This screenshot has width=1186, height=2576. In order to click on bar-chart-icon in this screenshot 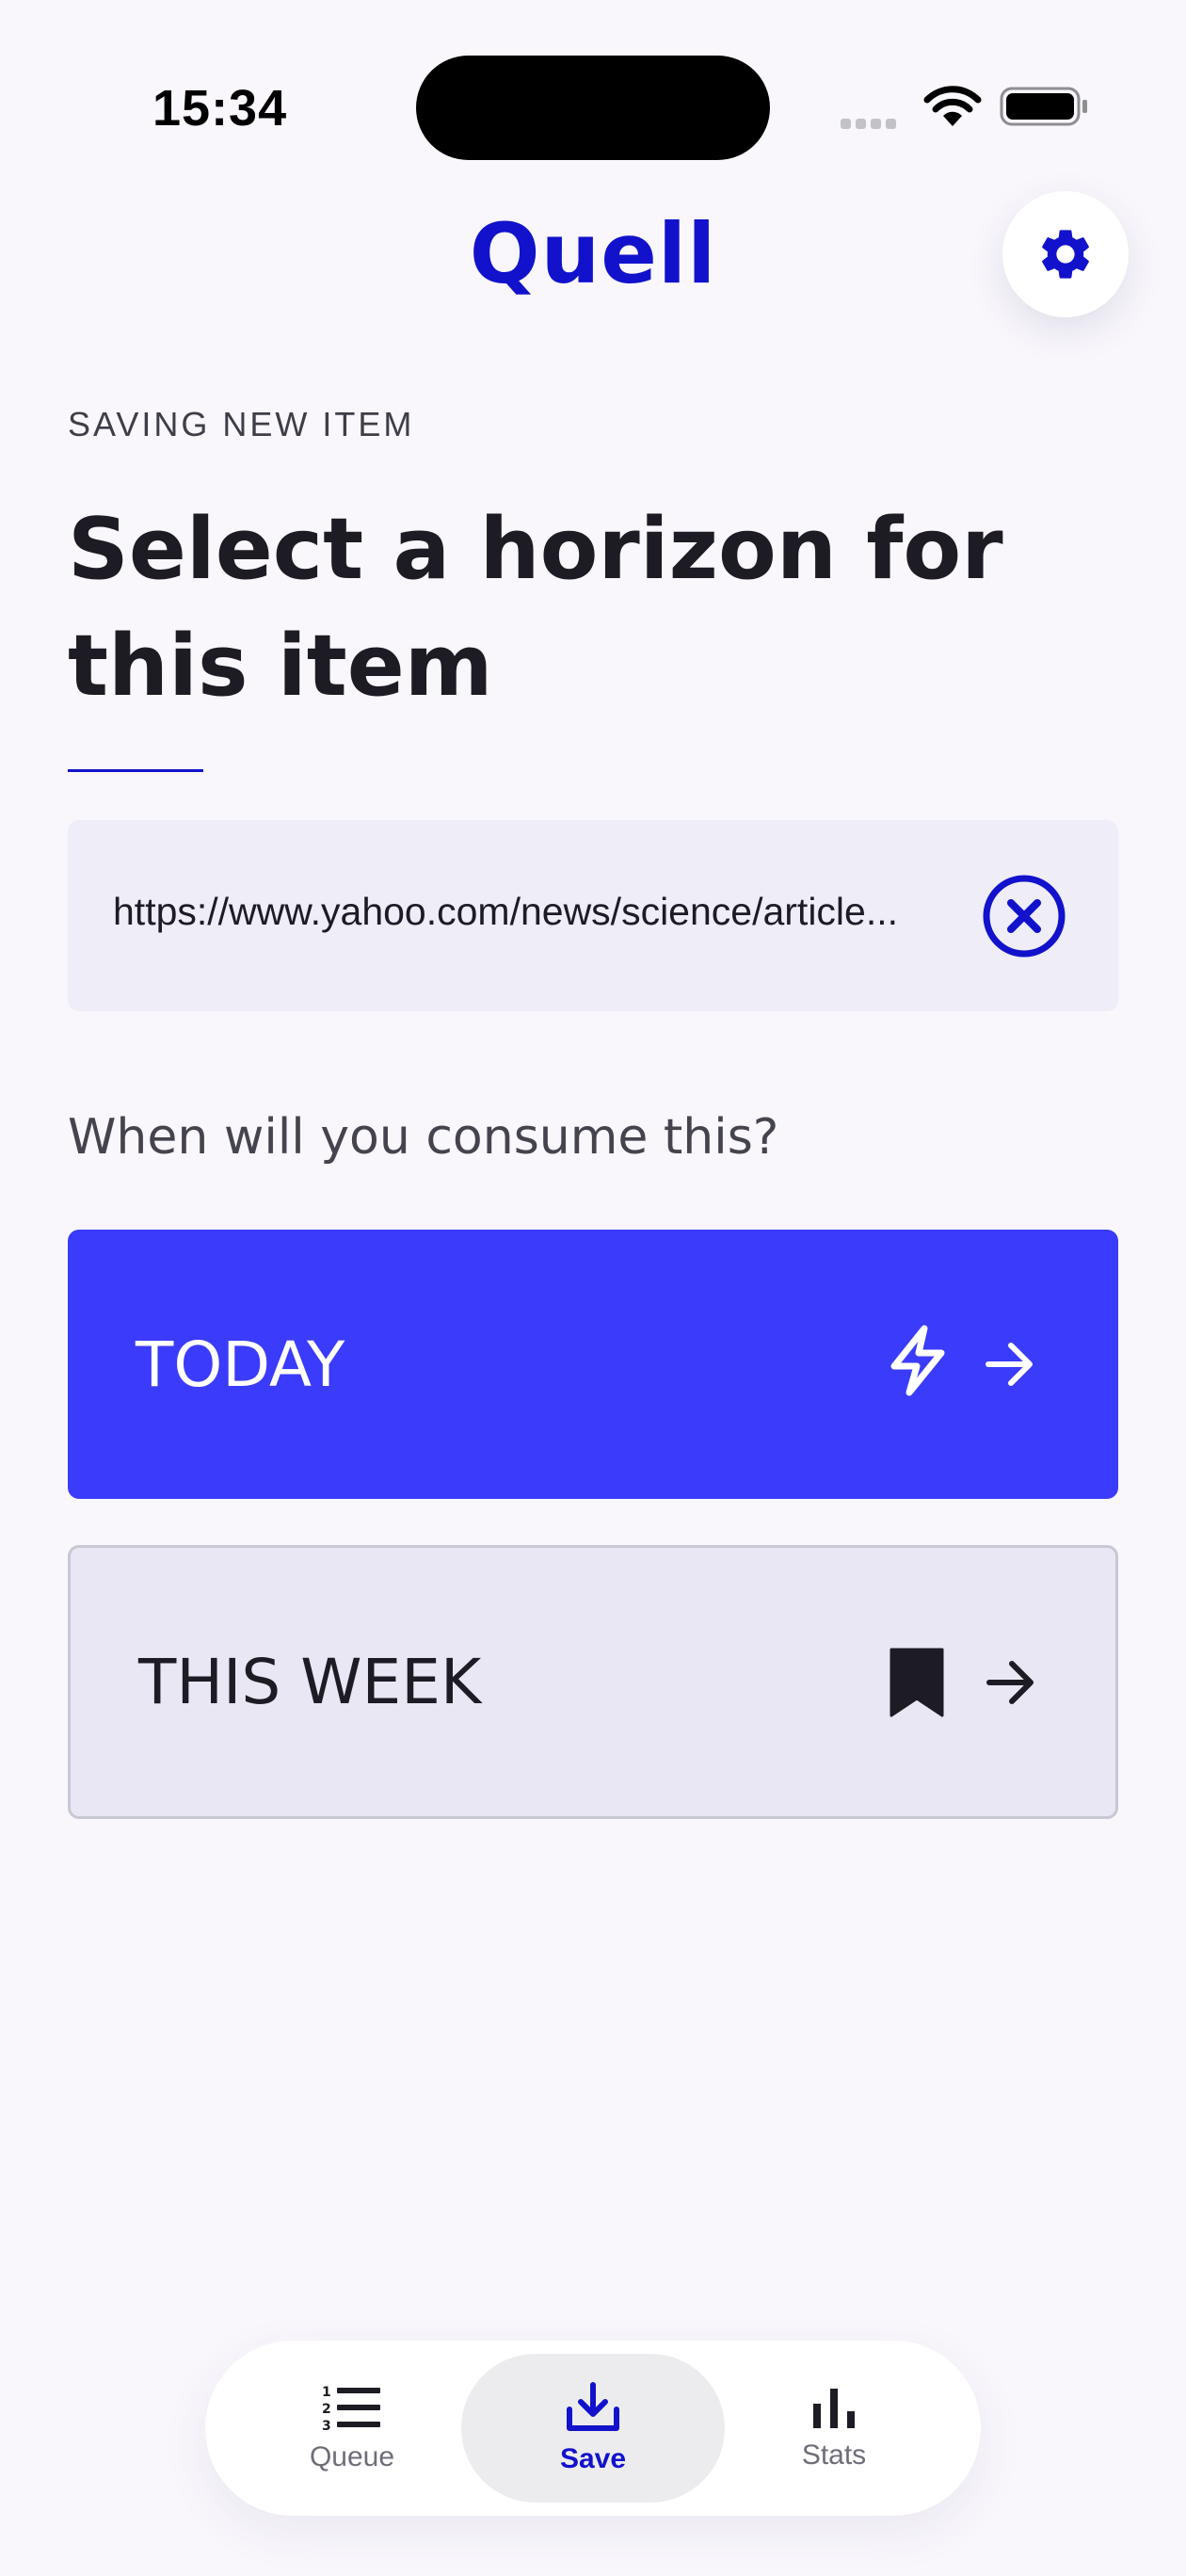, I will do `click(834, 2408)`.